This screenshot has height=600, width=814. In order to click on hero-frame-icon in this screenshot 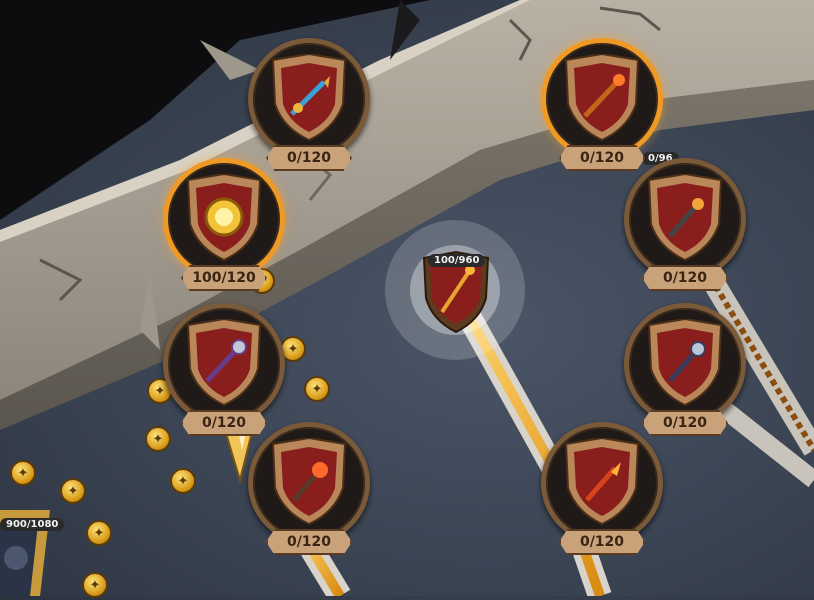, I will do `click(25, 553)`.